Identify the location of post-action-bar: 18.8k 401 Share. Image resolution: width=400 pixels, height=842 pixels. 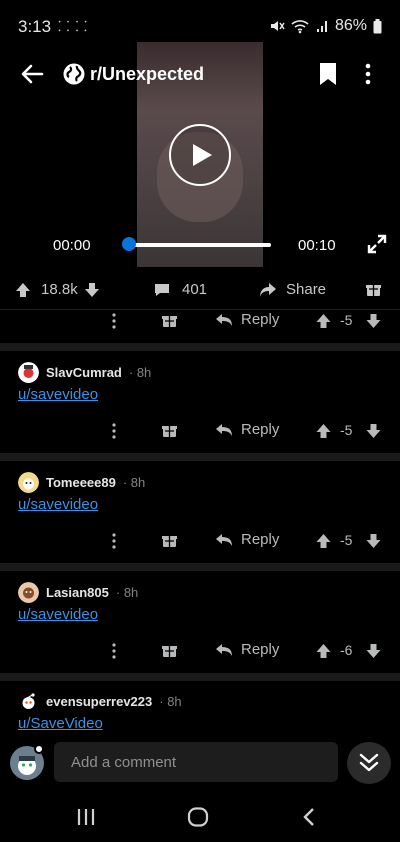
(200, 291).